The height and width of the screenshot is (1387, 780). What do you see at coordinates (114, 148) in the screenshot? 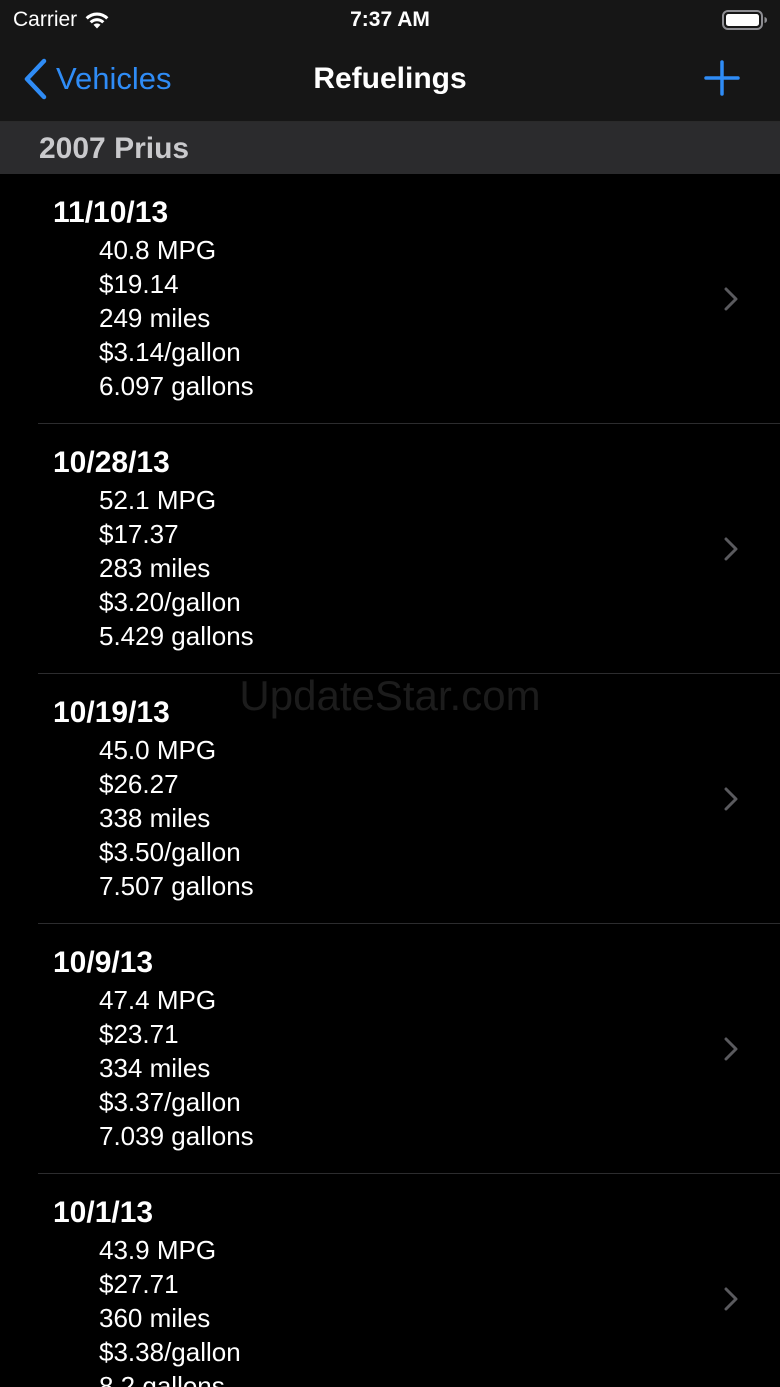
I see `vehicle-name: 2007 Prius` at bounding box center [114, 148].